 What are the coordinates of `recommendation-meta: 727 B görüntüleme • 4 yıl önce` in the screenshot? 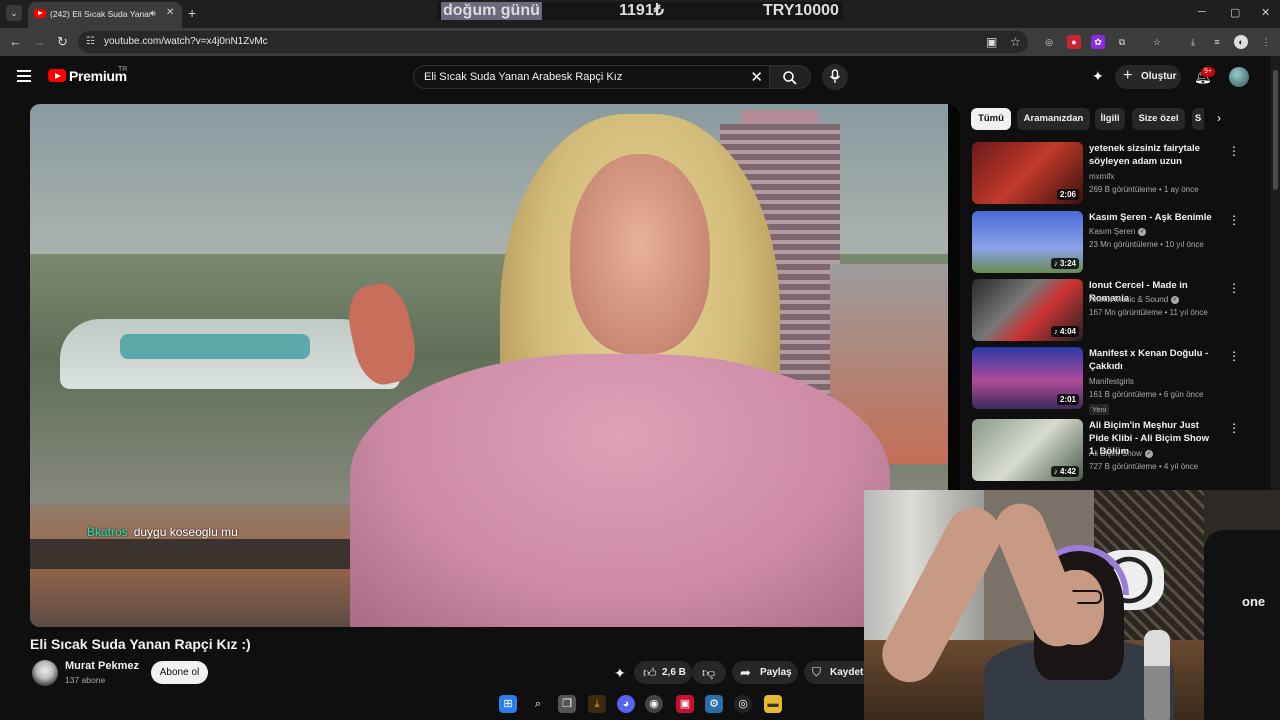 It's located at (1144, 466).